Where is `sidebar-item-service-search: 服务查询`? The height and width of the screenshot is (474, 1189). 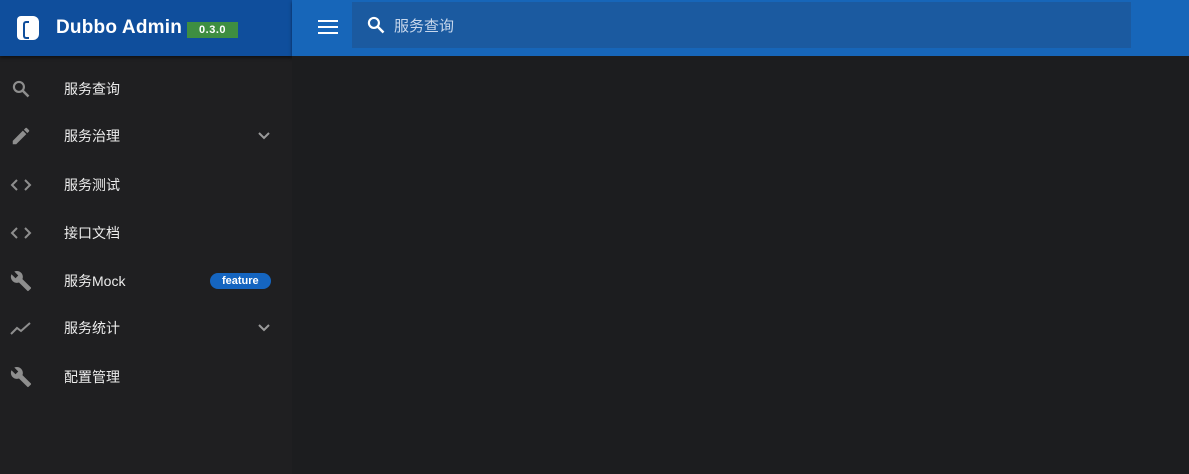 sidebar-item-service-search: 服务查询 is located at coordinates (146, 89).